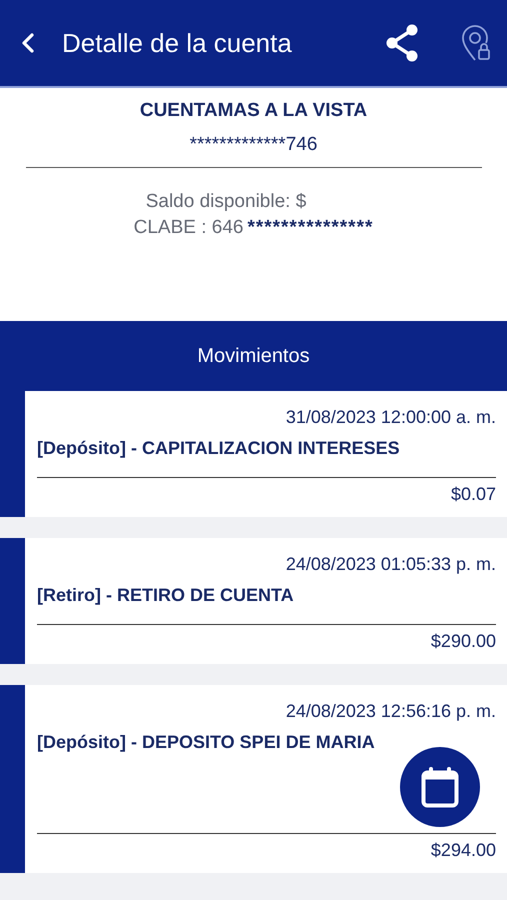 The width and height of the screenshot is (507, 900). Describe the element at coordinates (254, 111) in the screenshot. I see `account-name: CUENTAMAS A LA VISTA` at that location.